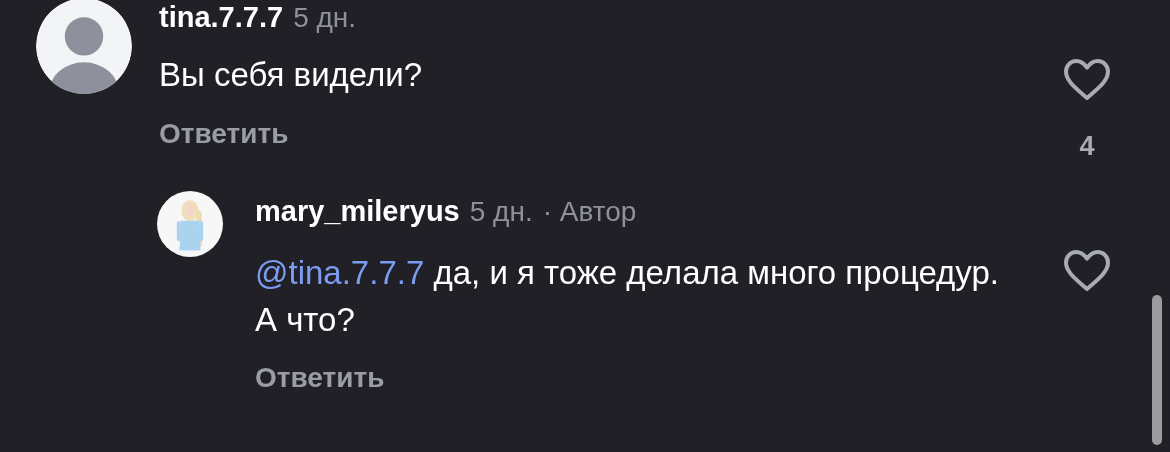 Image resolution: width=1170 pixels, height=452 pixels. I want to click on comment-text: @tina.7.7.7 да, и я тоже делала много процедур. А что?, so click(627, 296).